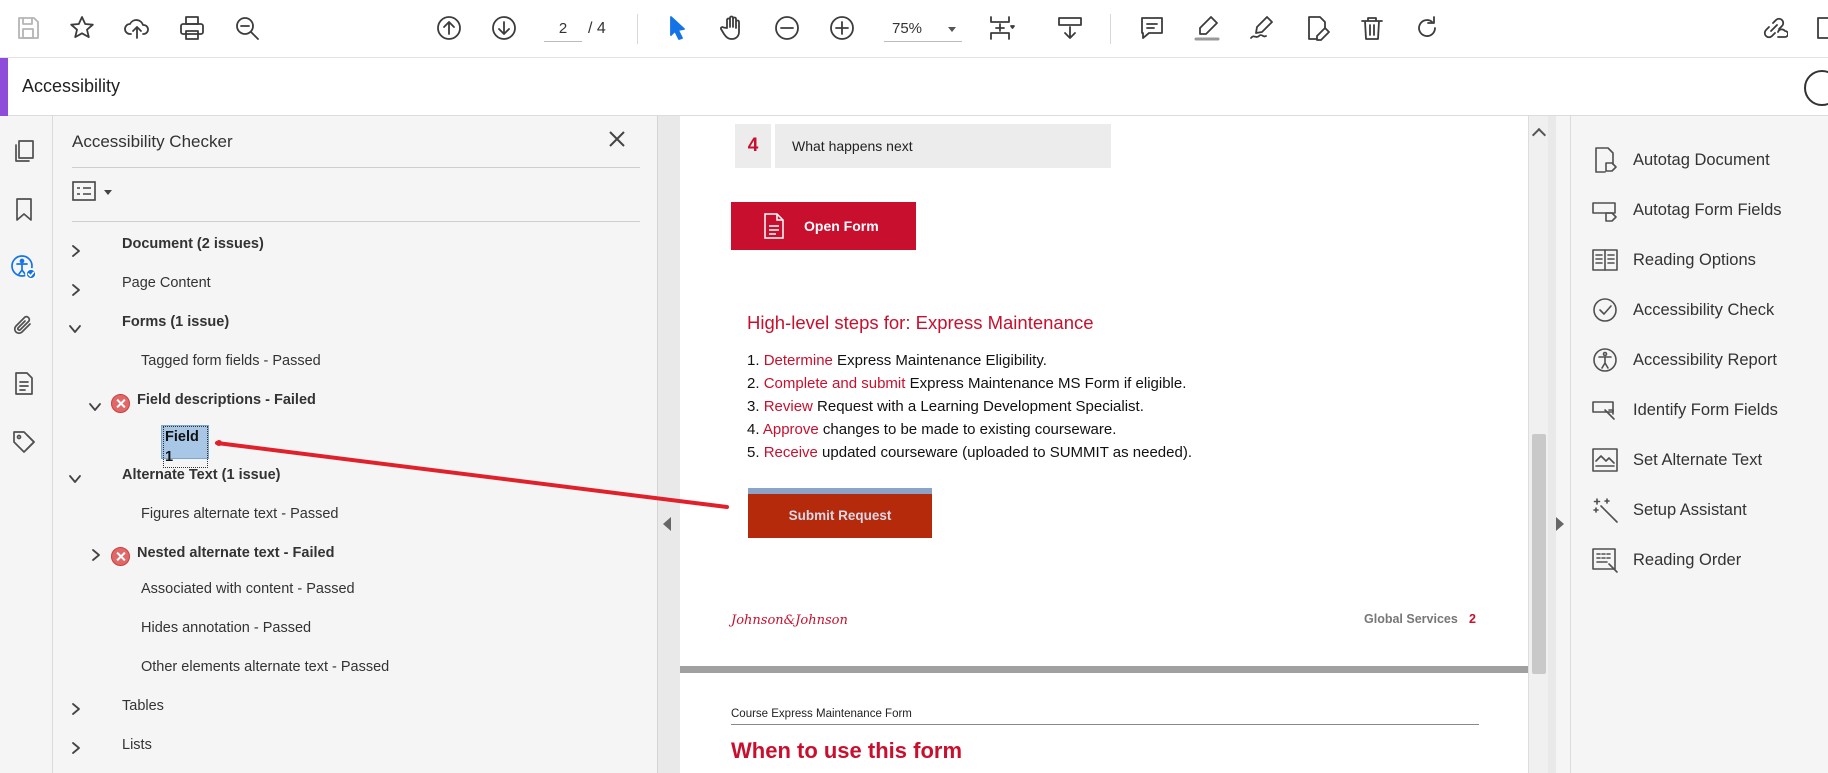 This screenshot has width=1828, height=773. Describe the element at coordinates (923, 29) in the screenshot. I see `zoom-level-select: 75%` at that location.